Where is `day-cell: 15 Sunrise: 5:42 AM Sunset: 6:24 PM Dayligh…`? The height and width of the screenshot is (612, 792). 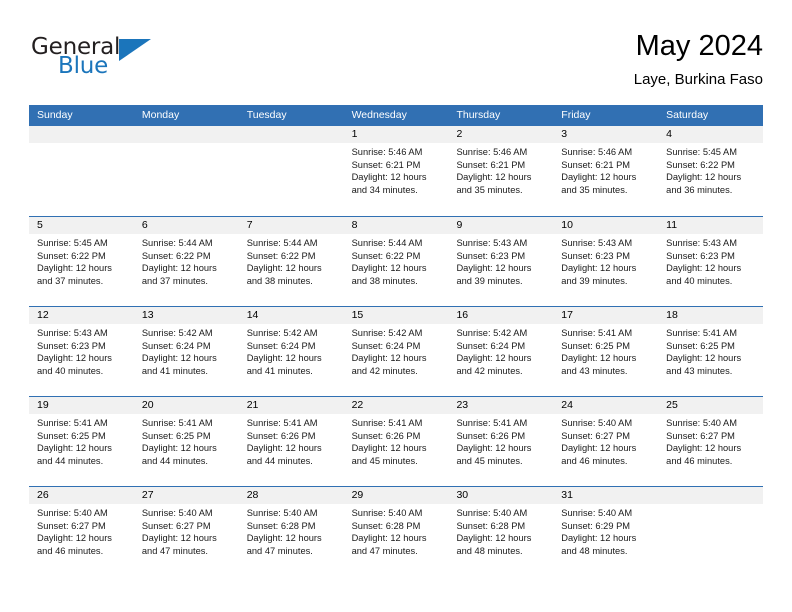 day-cell: 15 Sunrise: 5:42 AM Sunset: 6:24 PM Dayligh… is located at coordinates (396, 351).